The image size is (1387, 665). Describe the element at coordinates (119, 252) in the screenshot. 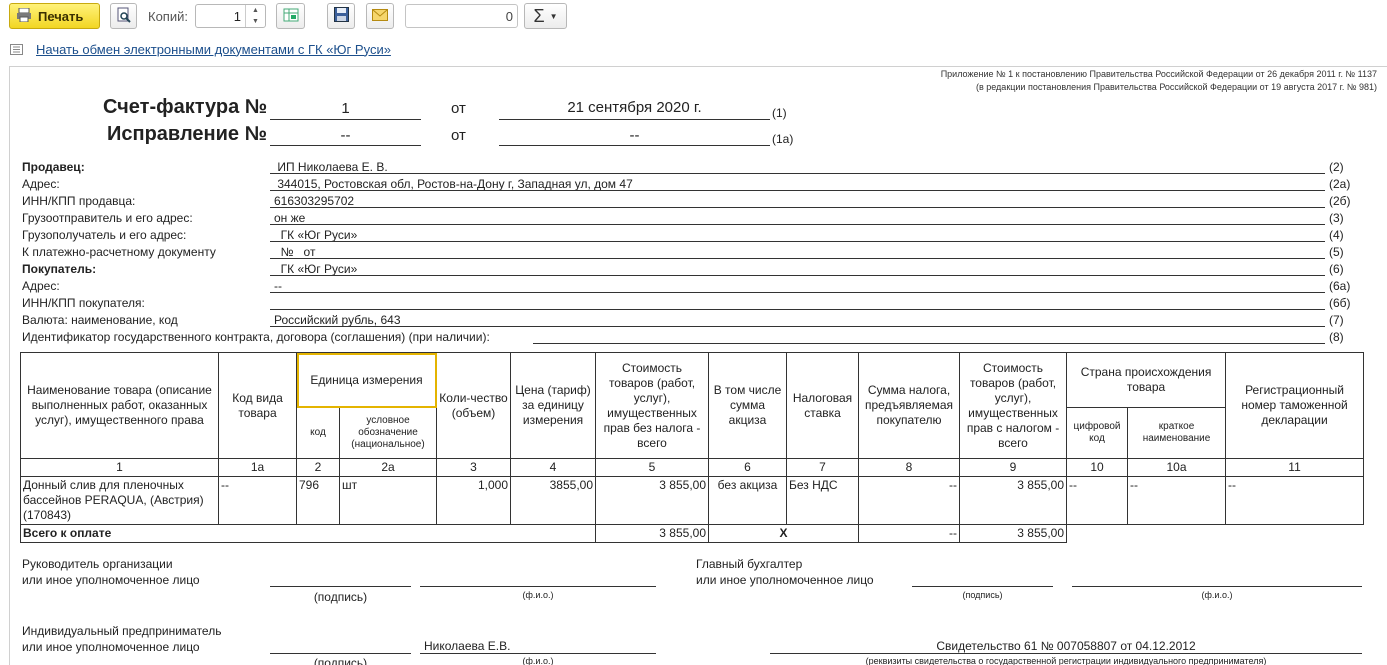

I see `requisite-label: К платежно-расчетному документу` at that location.